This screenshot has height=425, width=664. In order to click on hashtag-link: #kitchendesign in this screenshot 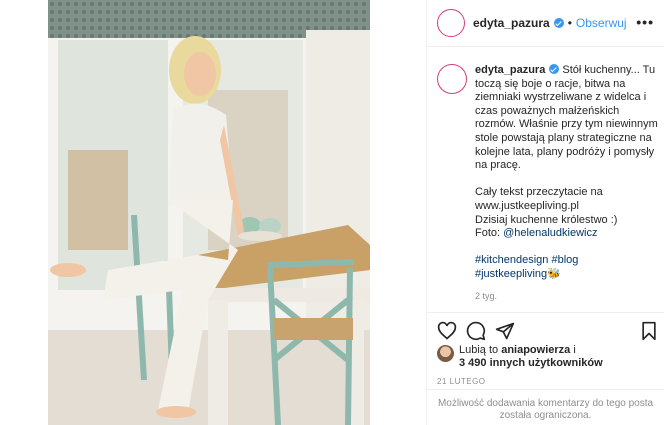, I will do `click(511, 260)`.